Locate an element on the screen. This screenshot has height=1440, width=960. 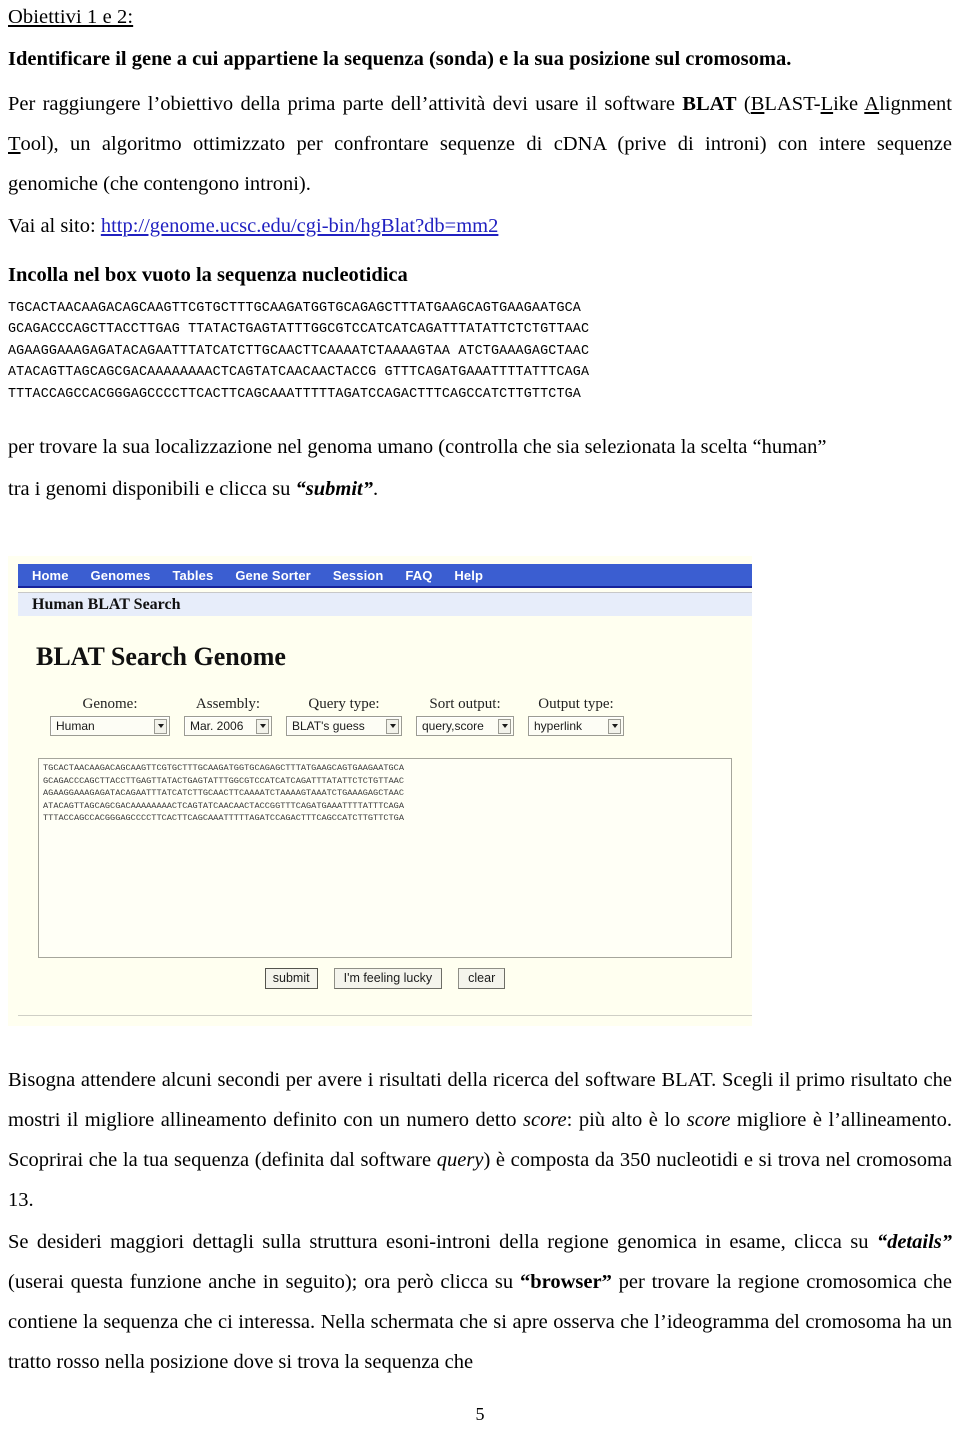
score-emphasis-1: score is located at coordinates (545, 1120).